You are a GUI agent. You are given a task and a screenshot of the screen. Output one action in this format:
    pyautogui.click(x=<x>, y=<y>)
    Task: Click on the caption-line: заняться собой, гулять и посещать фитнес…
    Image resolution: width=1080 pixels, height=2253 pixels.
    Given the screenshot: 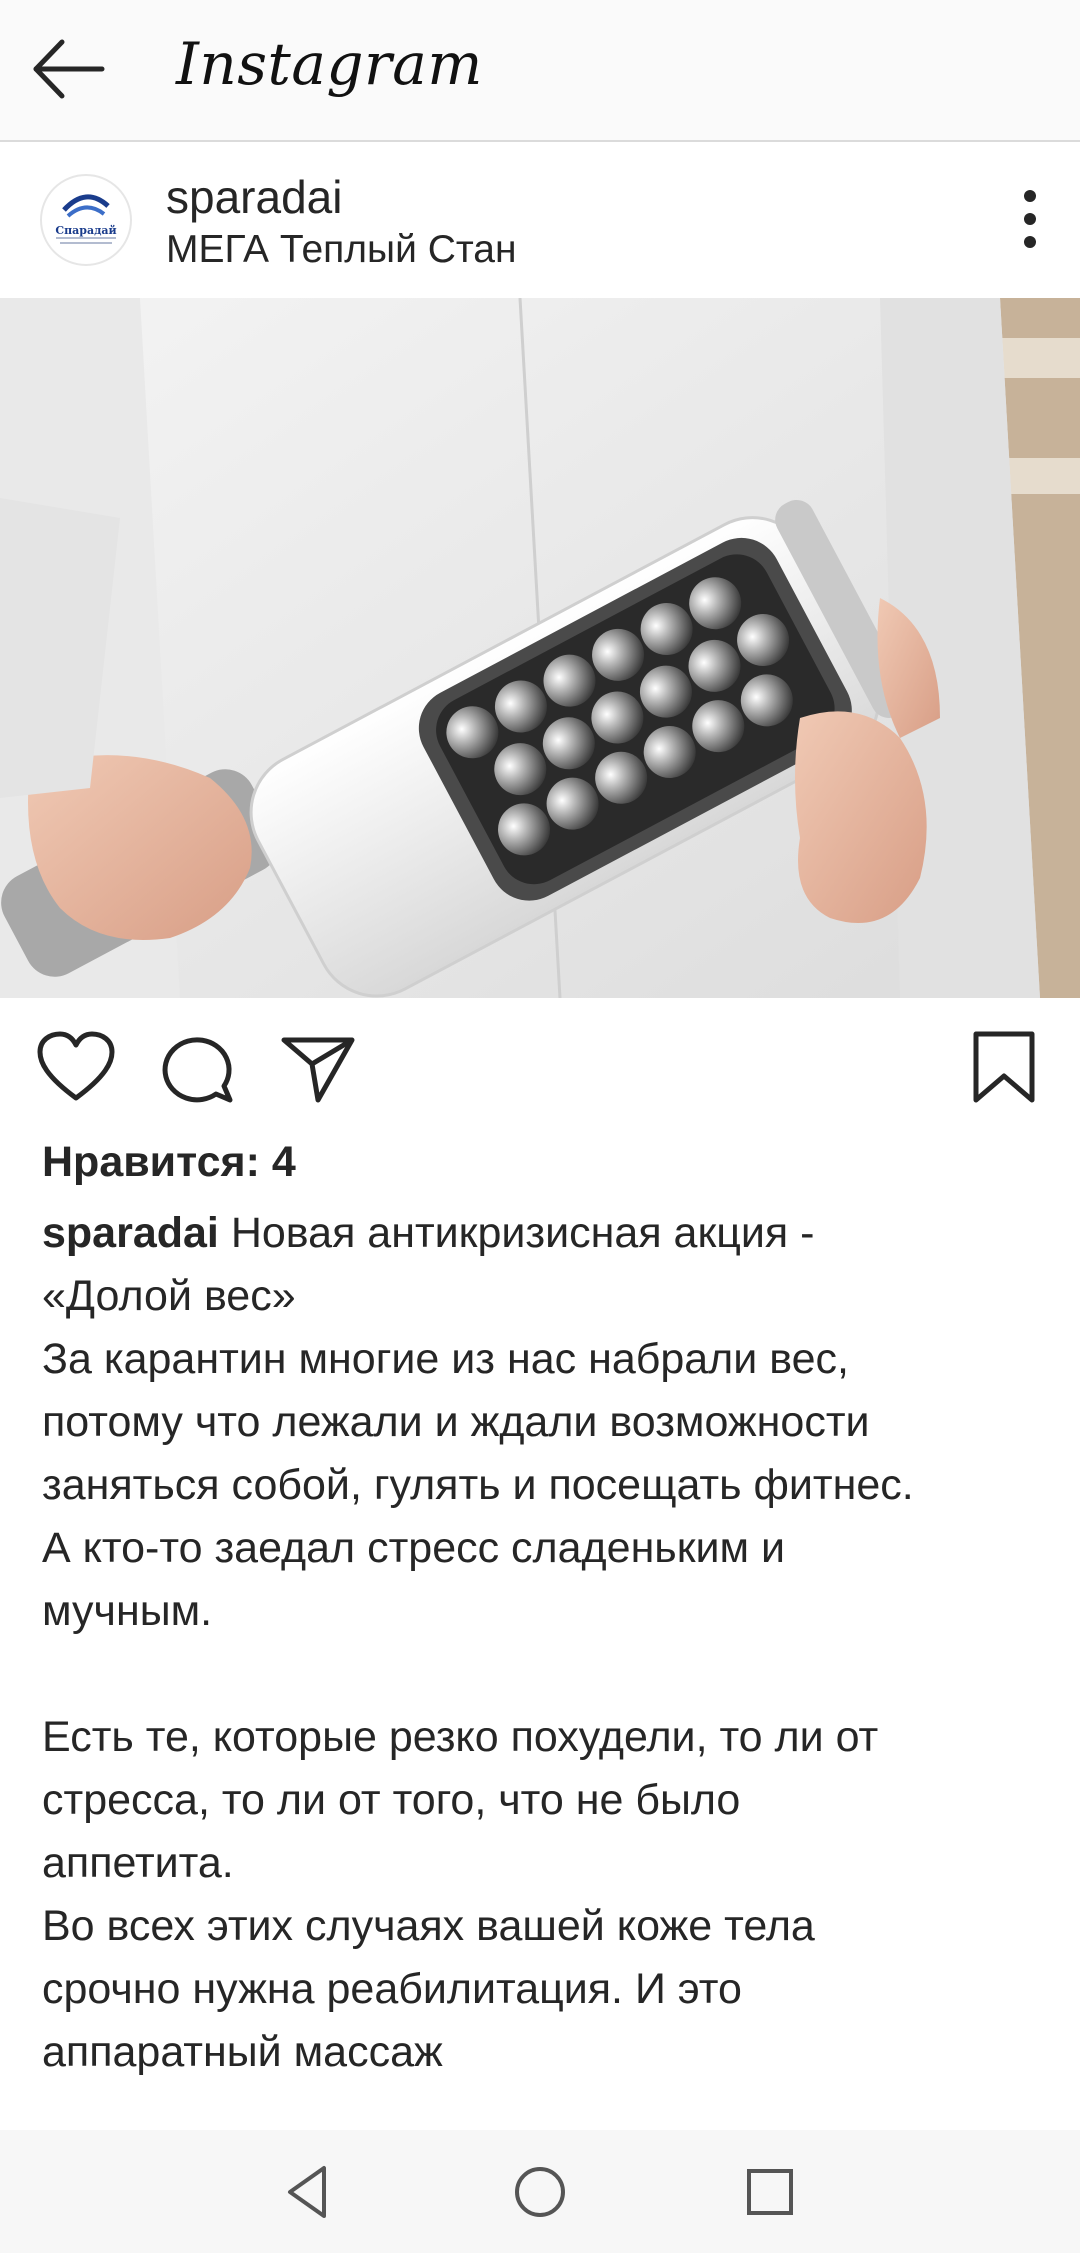 What is the action you would take?
    pyautogui.click(x=478, y=1485)
    